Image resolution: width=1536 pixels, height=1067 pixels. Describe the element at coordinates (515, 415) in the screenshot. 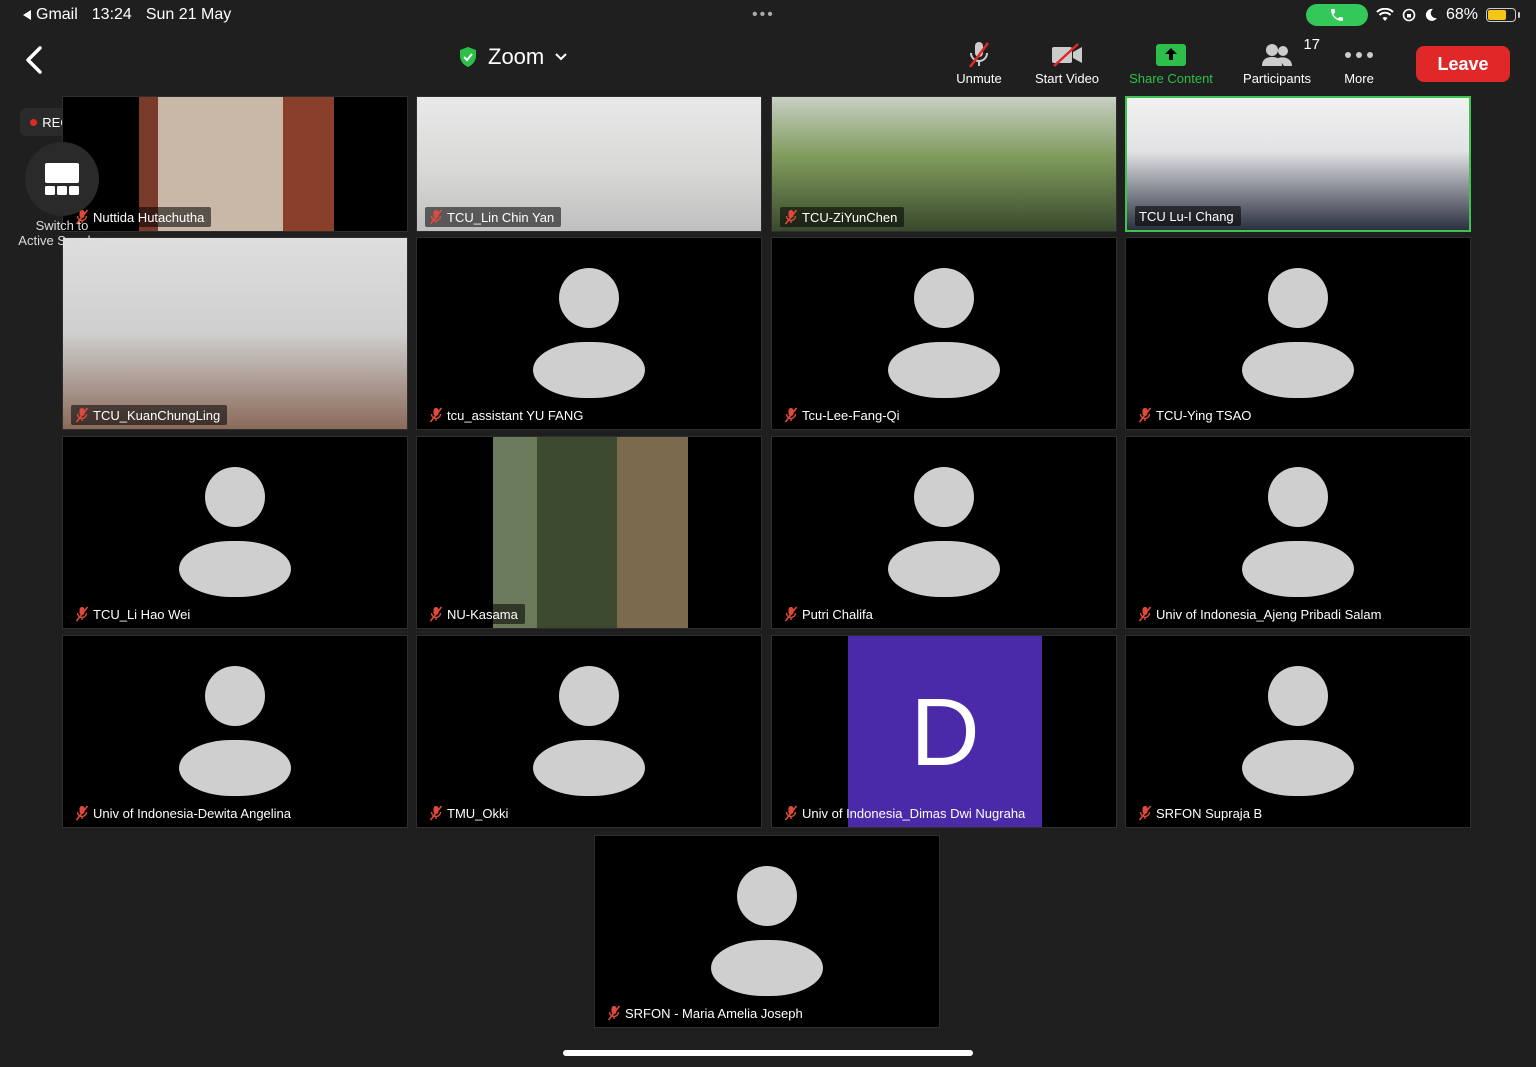

I see `participant-name: tcu_assistant YU FANG` at that location.